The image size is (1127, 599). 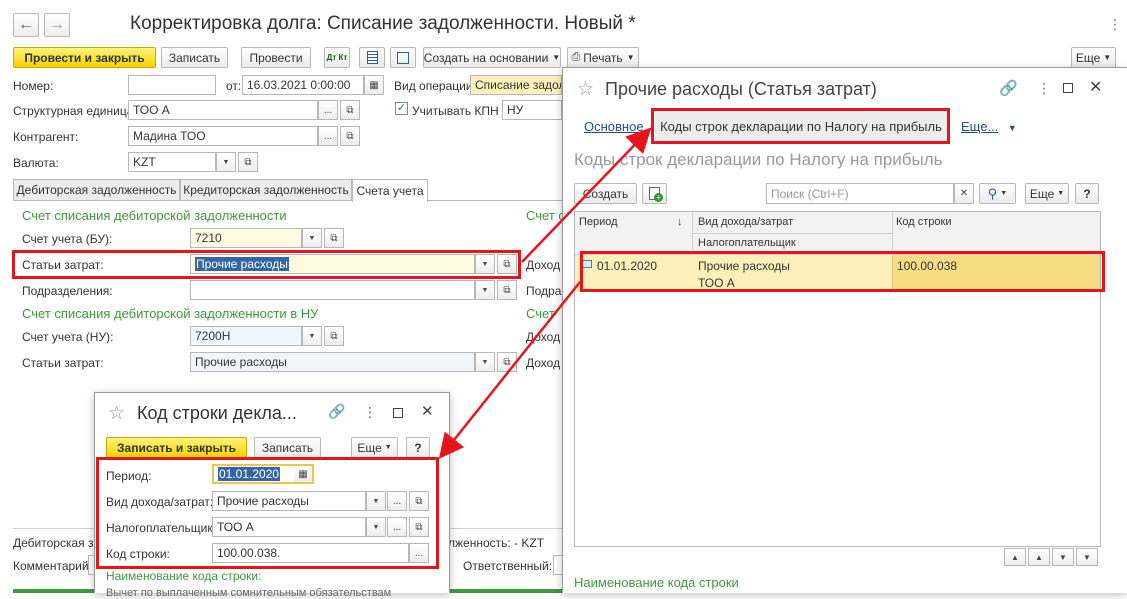 I want to click on search-button: ⚲ ▼, so click(x=997, y=193).